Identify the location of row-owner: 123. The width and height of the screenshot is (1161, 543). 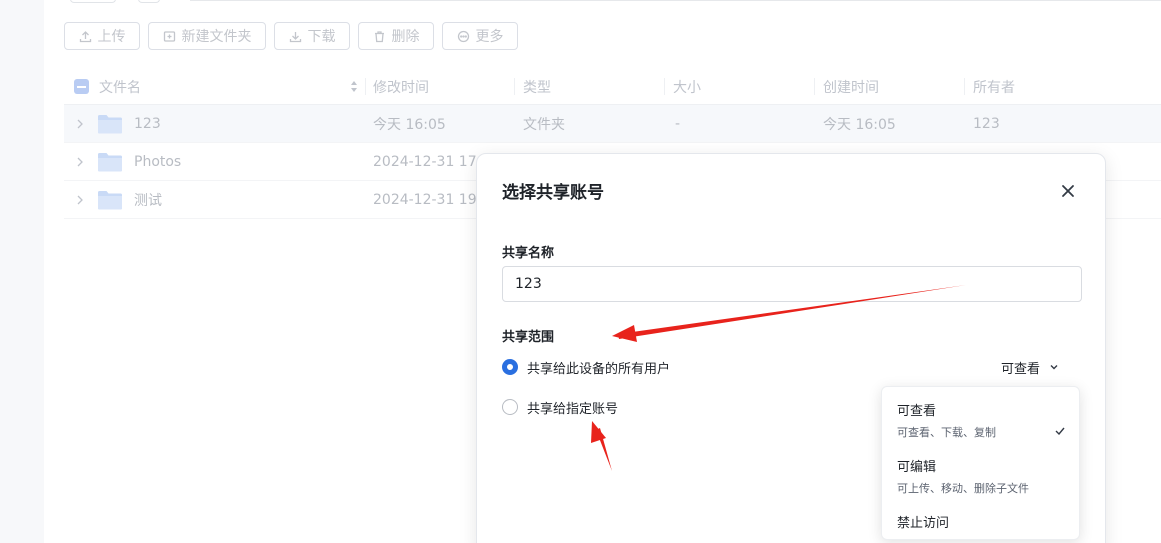
(986, 124).